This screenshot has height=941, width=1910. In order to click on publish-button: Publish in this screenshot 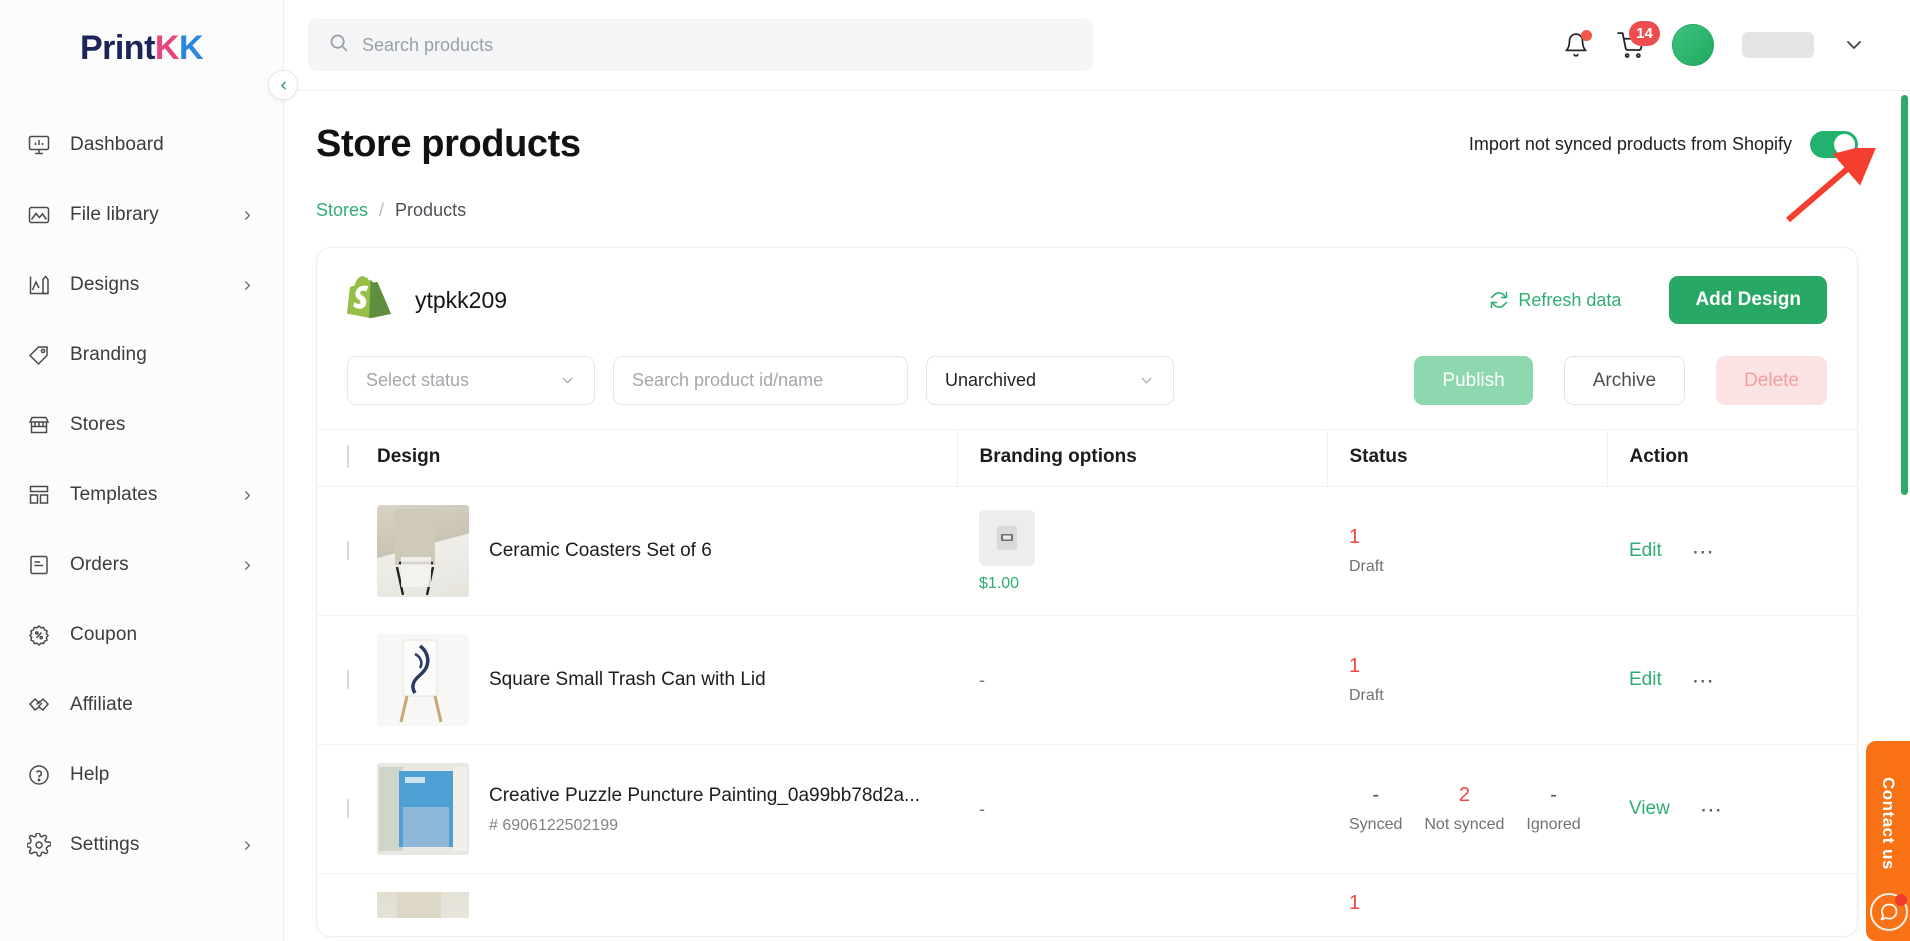, I will do `click(1473, 380)`.